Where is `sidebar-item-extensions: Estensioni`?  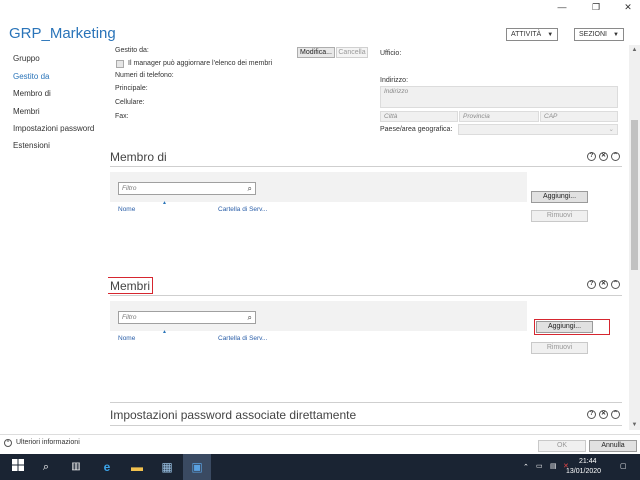 sidebar-item-extensions: Estensioni is located at coordinates (31, 145).